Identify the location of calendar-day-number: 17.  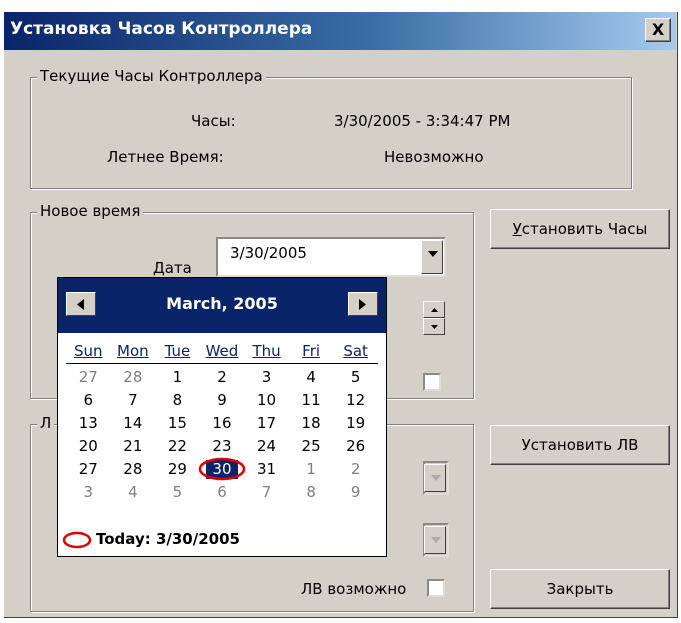
(266, 423).